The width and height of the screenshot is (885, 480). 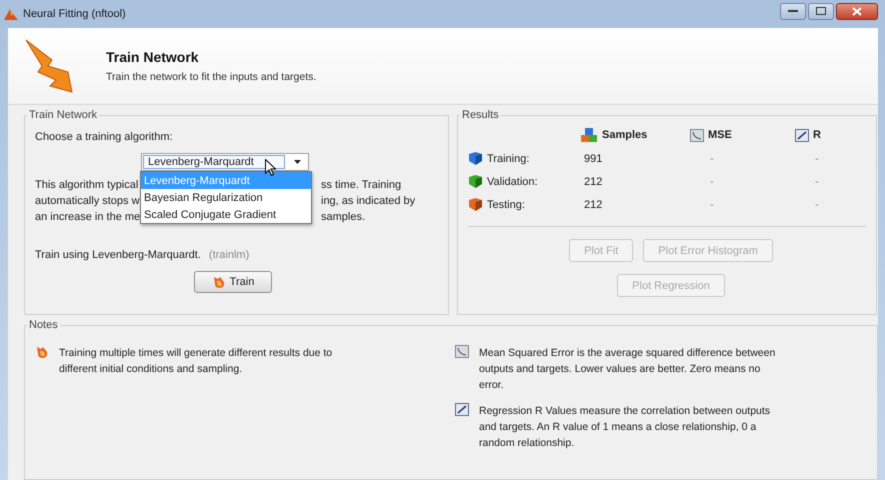 I want to click on row-label: Validation:, so click(x=512, y=182).